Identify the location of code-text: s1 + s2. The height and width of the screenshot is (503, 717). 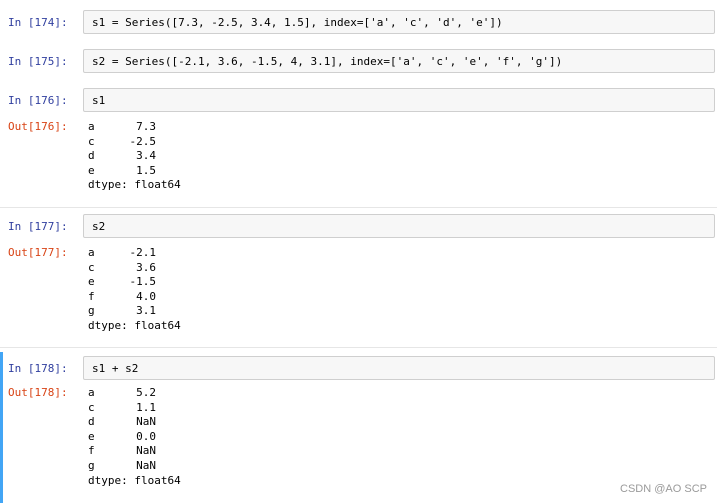
(115, 368).